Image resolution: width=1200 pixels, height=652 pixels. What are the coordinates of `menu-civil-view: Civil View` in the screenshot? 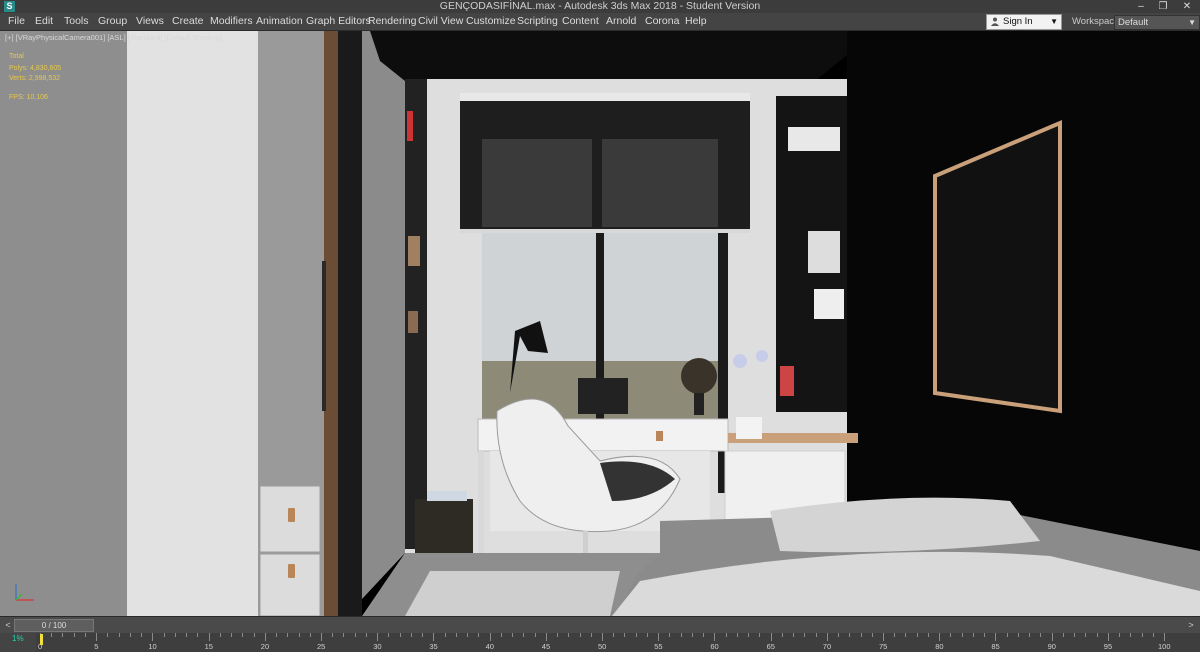 It's located at (440, 21).